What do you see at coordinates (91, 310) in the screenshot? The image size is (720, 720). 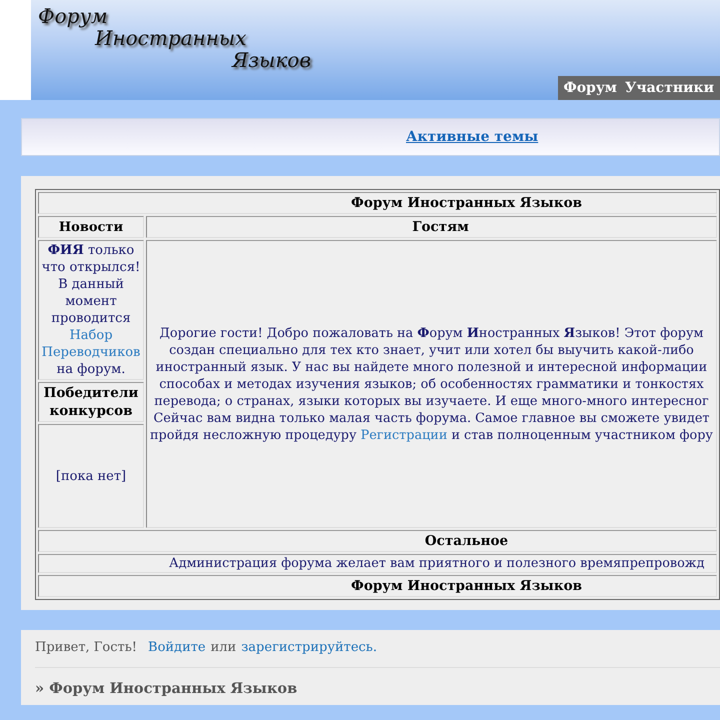 I see `news-text: ФИЯ только что открылся! В данный момент проводится Набор Переводчиков на форум.` at bounding box center [91, 310].